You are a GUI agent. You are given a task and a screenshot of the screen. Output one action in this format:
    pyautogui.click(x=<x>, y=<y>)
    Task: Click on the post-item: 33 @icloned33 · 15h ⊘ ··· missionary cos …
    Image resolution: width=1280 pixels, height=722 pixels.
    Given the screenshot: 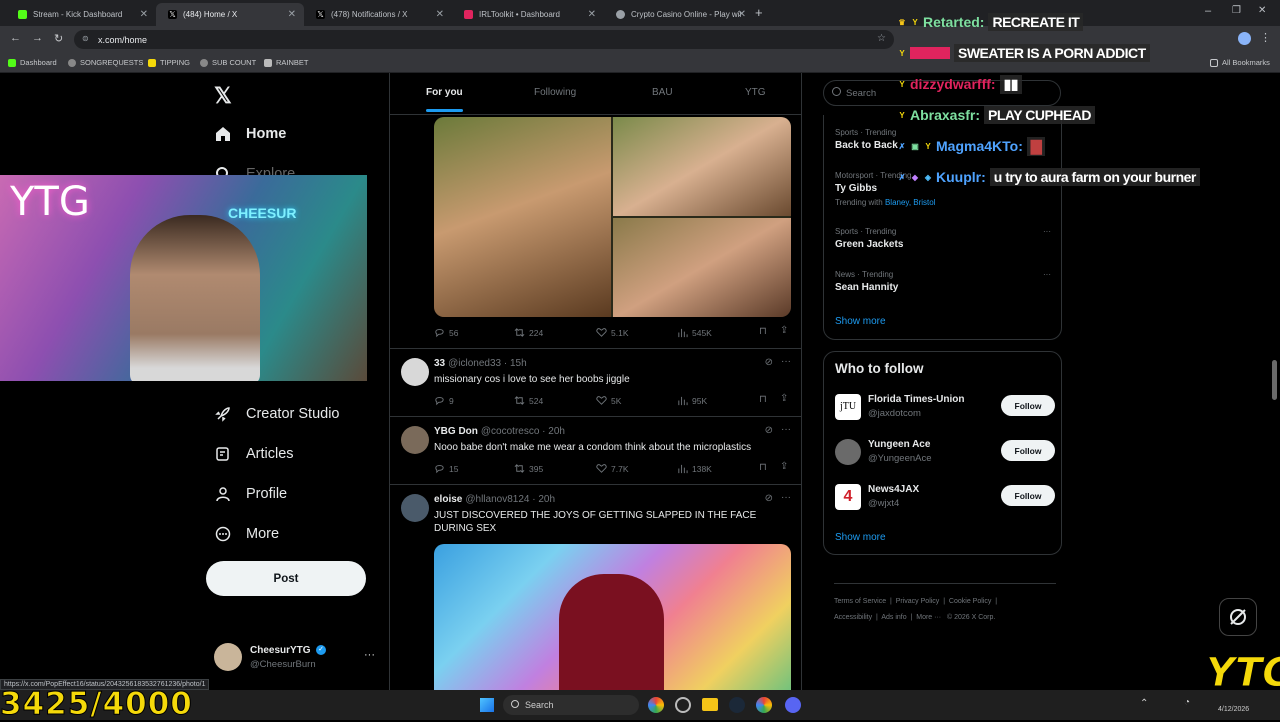 What is the action you would take?
    pyautogui.click(x=595, y=383)
    